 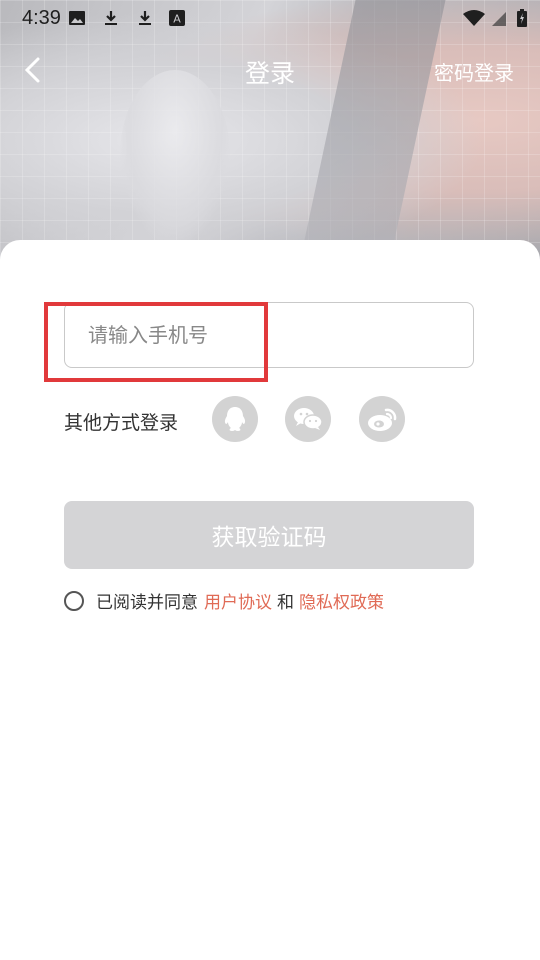 I want to click on signal-icon, so click(x=499, y=19).